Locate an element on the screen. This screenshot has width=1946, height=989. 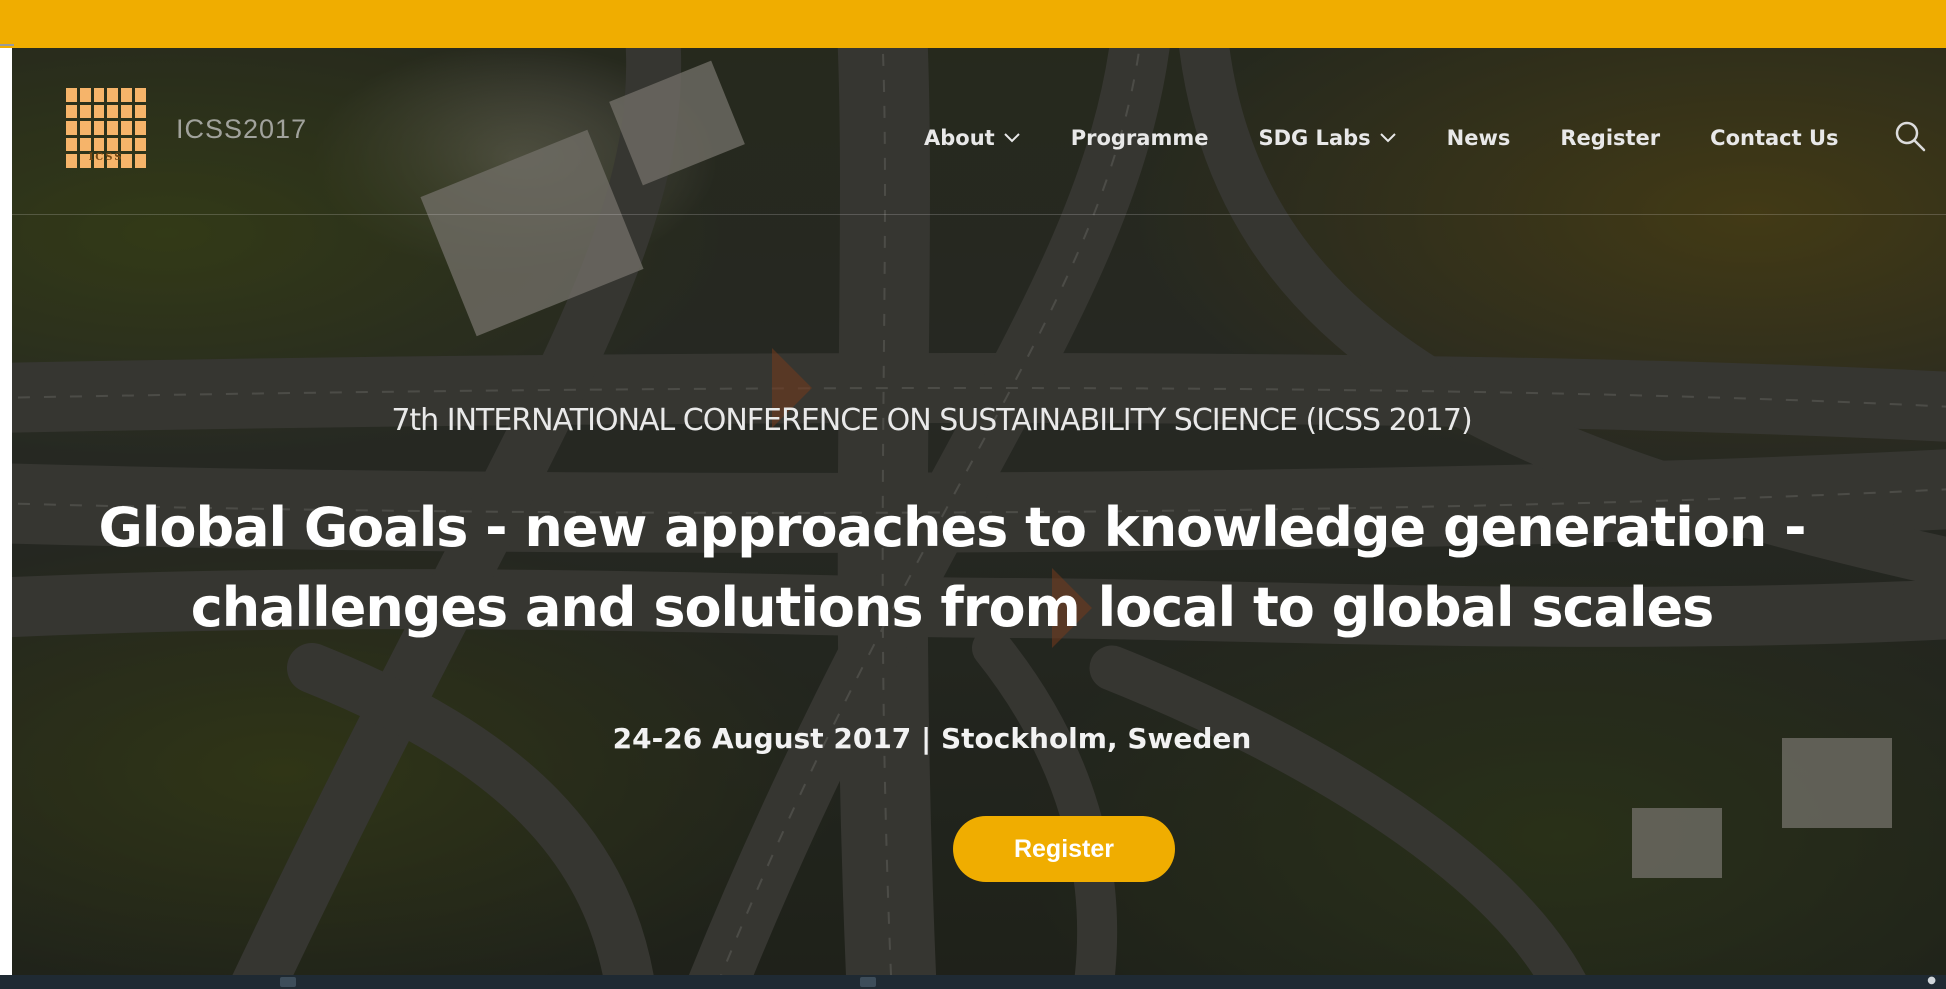
nav-item-programme: Programme is located at coordinates (1140, 138).